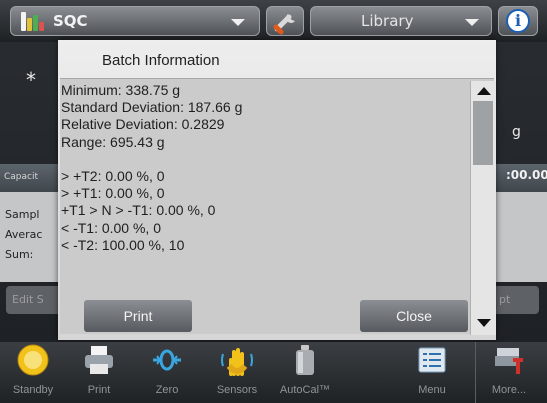  I want to click on scroll-thumb, so click(483, 133).